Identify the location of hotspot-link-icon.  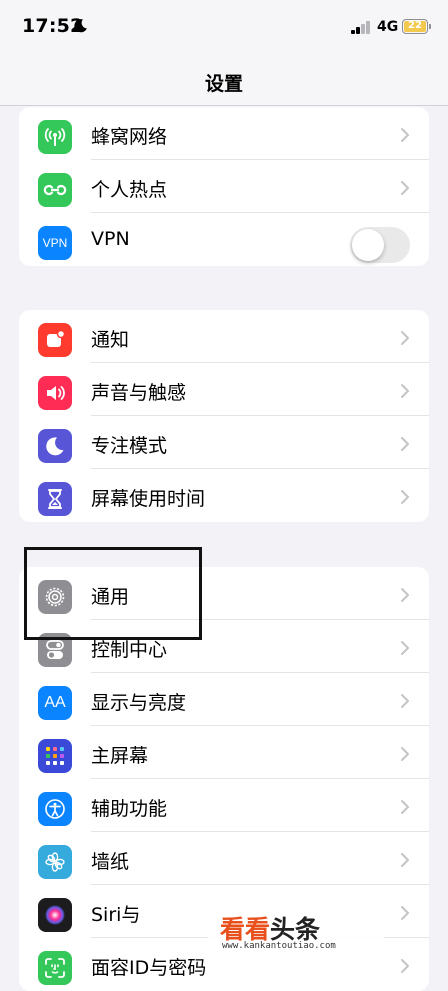
(55, 190).